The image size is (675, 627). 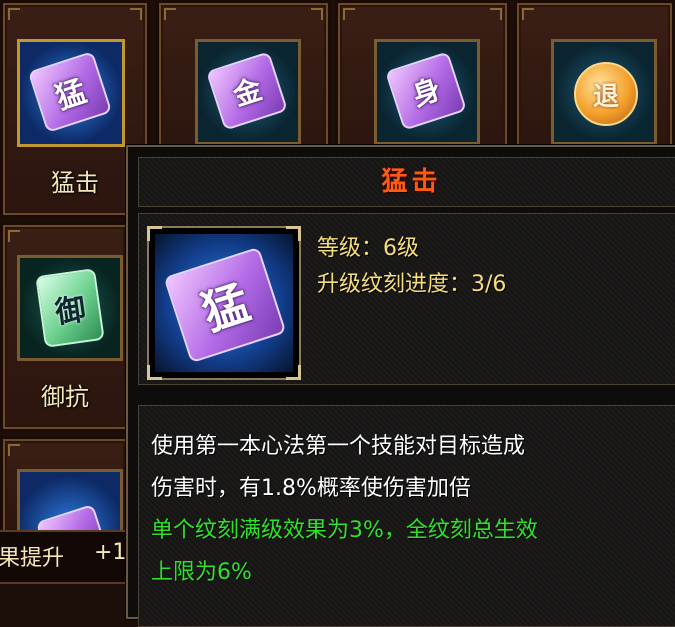 I want to click on tui-skill-icon: 退, so click(x=606, y=94).